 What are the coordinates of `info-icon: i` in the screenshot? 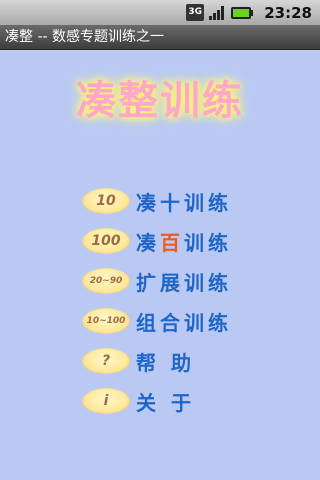 It's located at (106, 401).